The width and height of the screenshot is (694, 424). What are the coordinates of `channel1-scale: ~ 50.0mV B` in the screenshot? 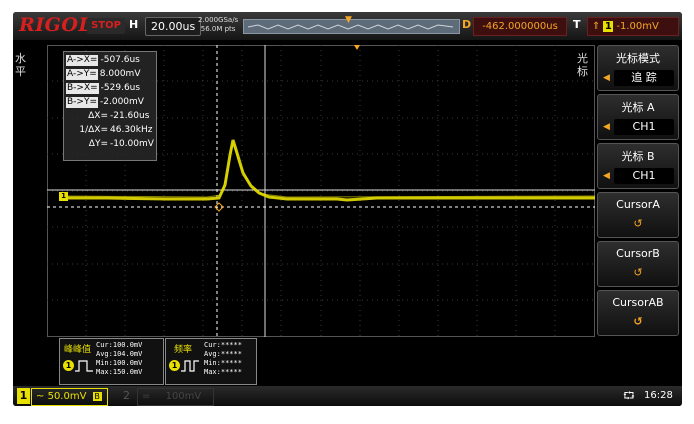 It's located at (69, 397).